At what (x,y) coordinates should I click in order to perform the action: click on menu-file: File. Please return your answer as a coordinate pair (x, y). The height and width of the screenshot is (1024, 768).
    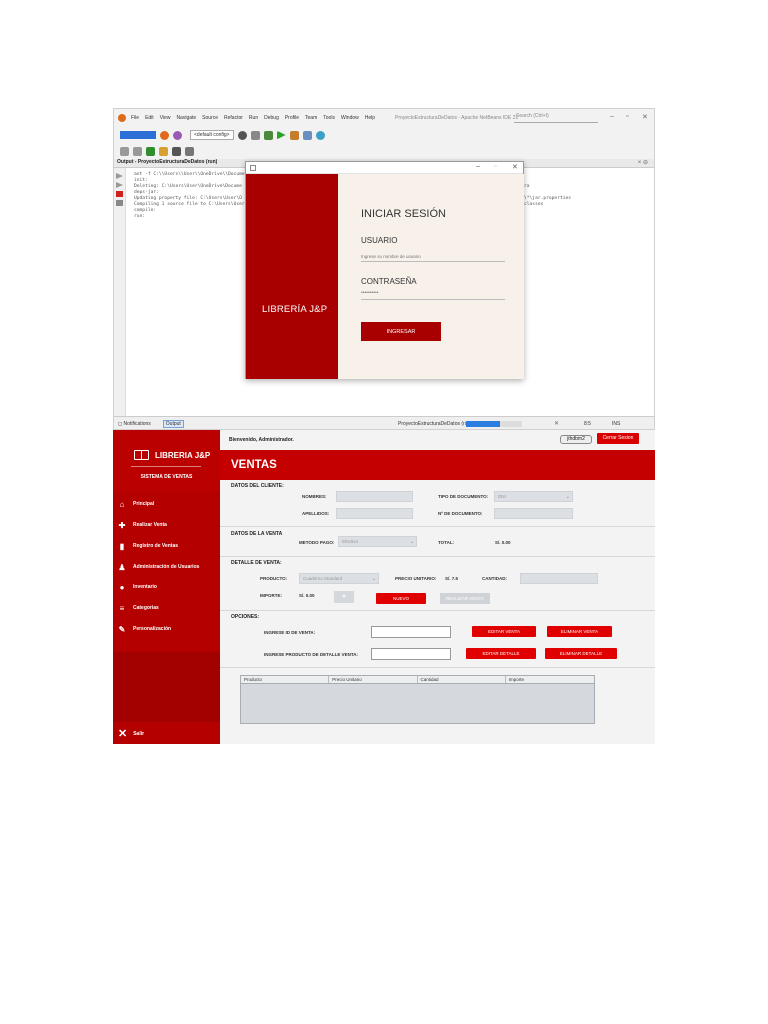
    Looking at the image, I should click on (135, 118).